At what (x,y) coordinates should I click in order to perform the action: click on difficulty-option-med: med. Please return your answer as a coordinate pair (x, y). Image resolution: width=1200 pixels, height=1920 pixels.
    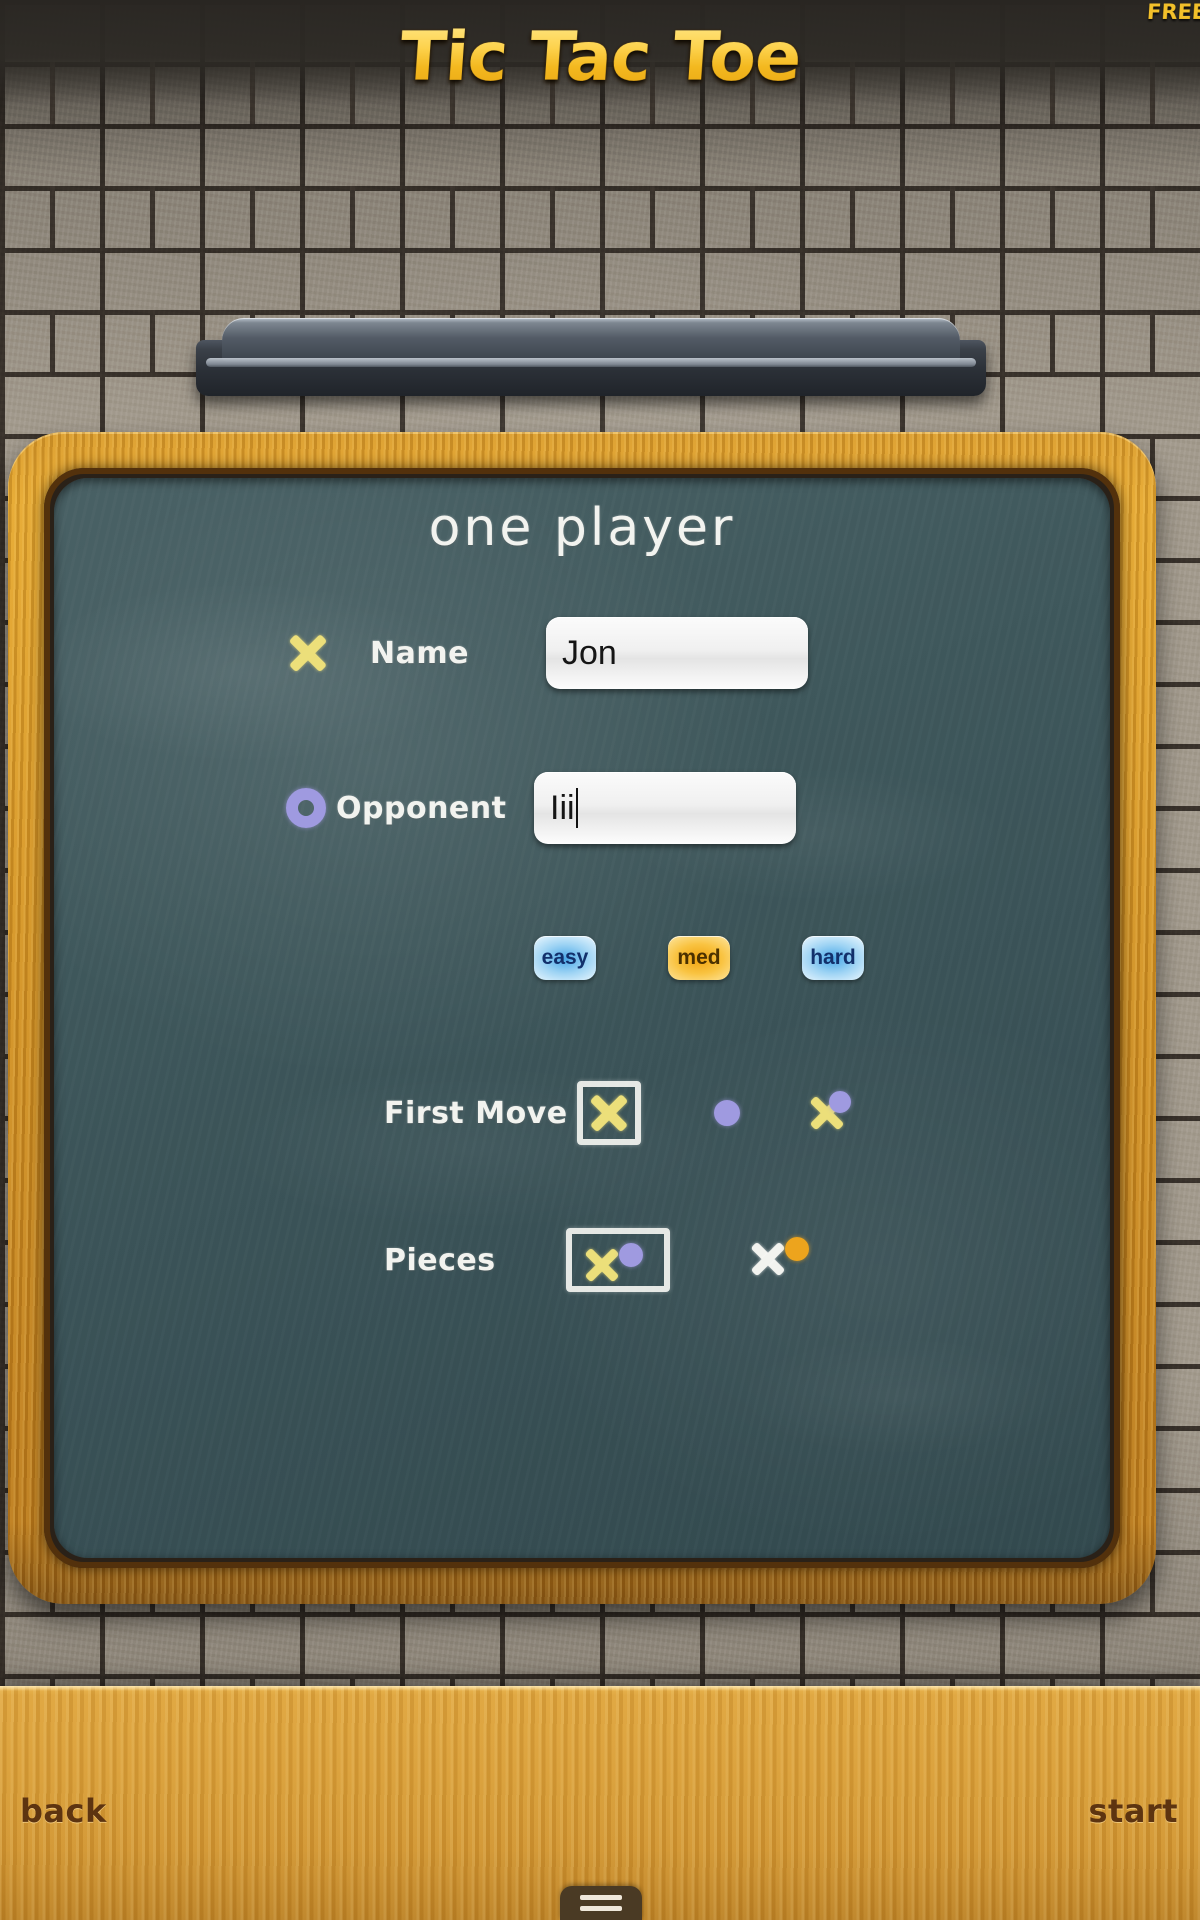
    Looking at the image, I should click on (699, 958).